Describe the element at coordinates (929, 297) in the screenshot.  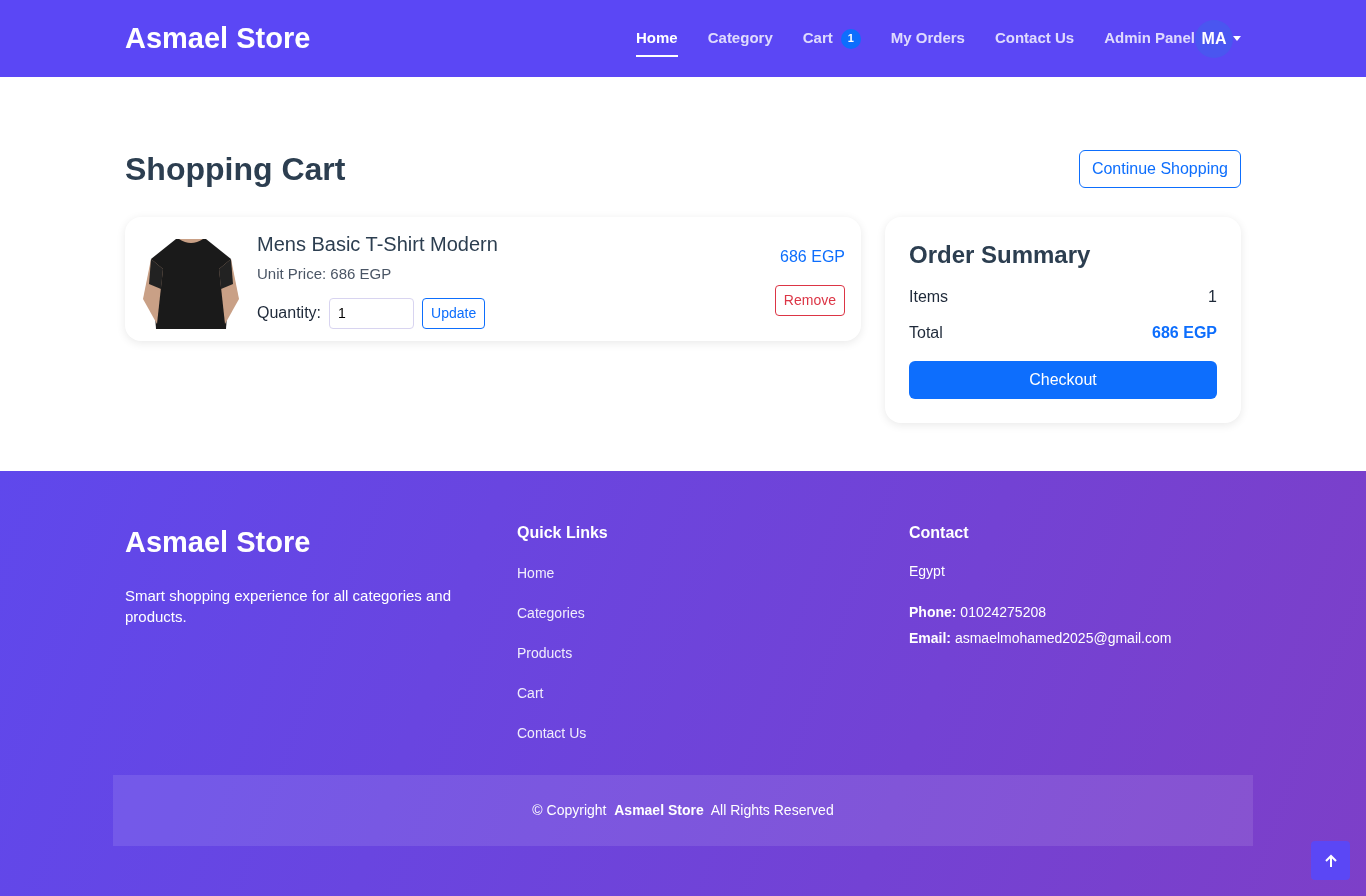
I see `summary-label: Items` at that location.